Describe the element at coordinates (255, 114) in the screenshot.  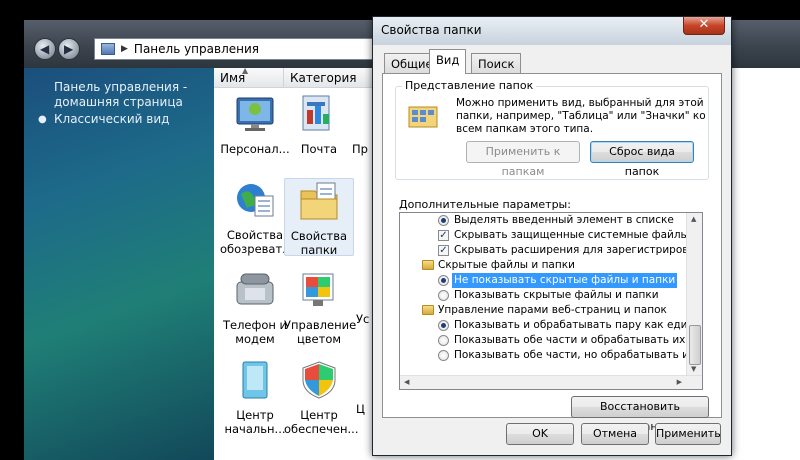
I see `personalization-icon` at that location.